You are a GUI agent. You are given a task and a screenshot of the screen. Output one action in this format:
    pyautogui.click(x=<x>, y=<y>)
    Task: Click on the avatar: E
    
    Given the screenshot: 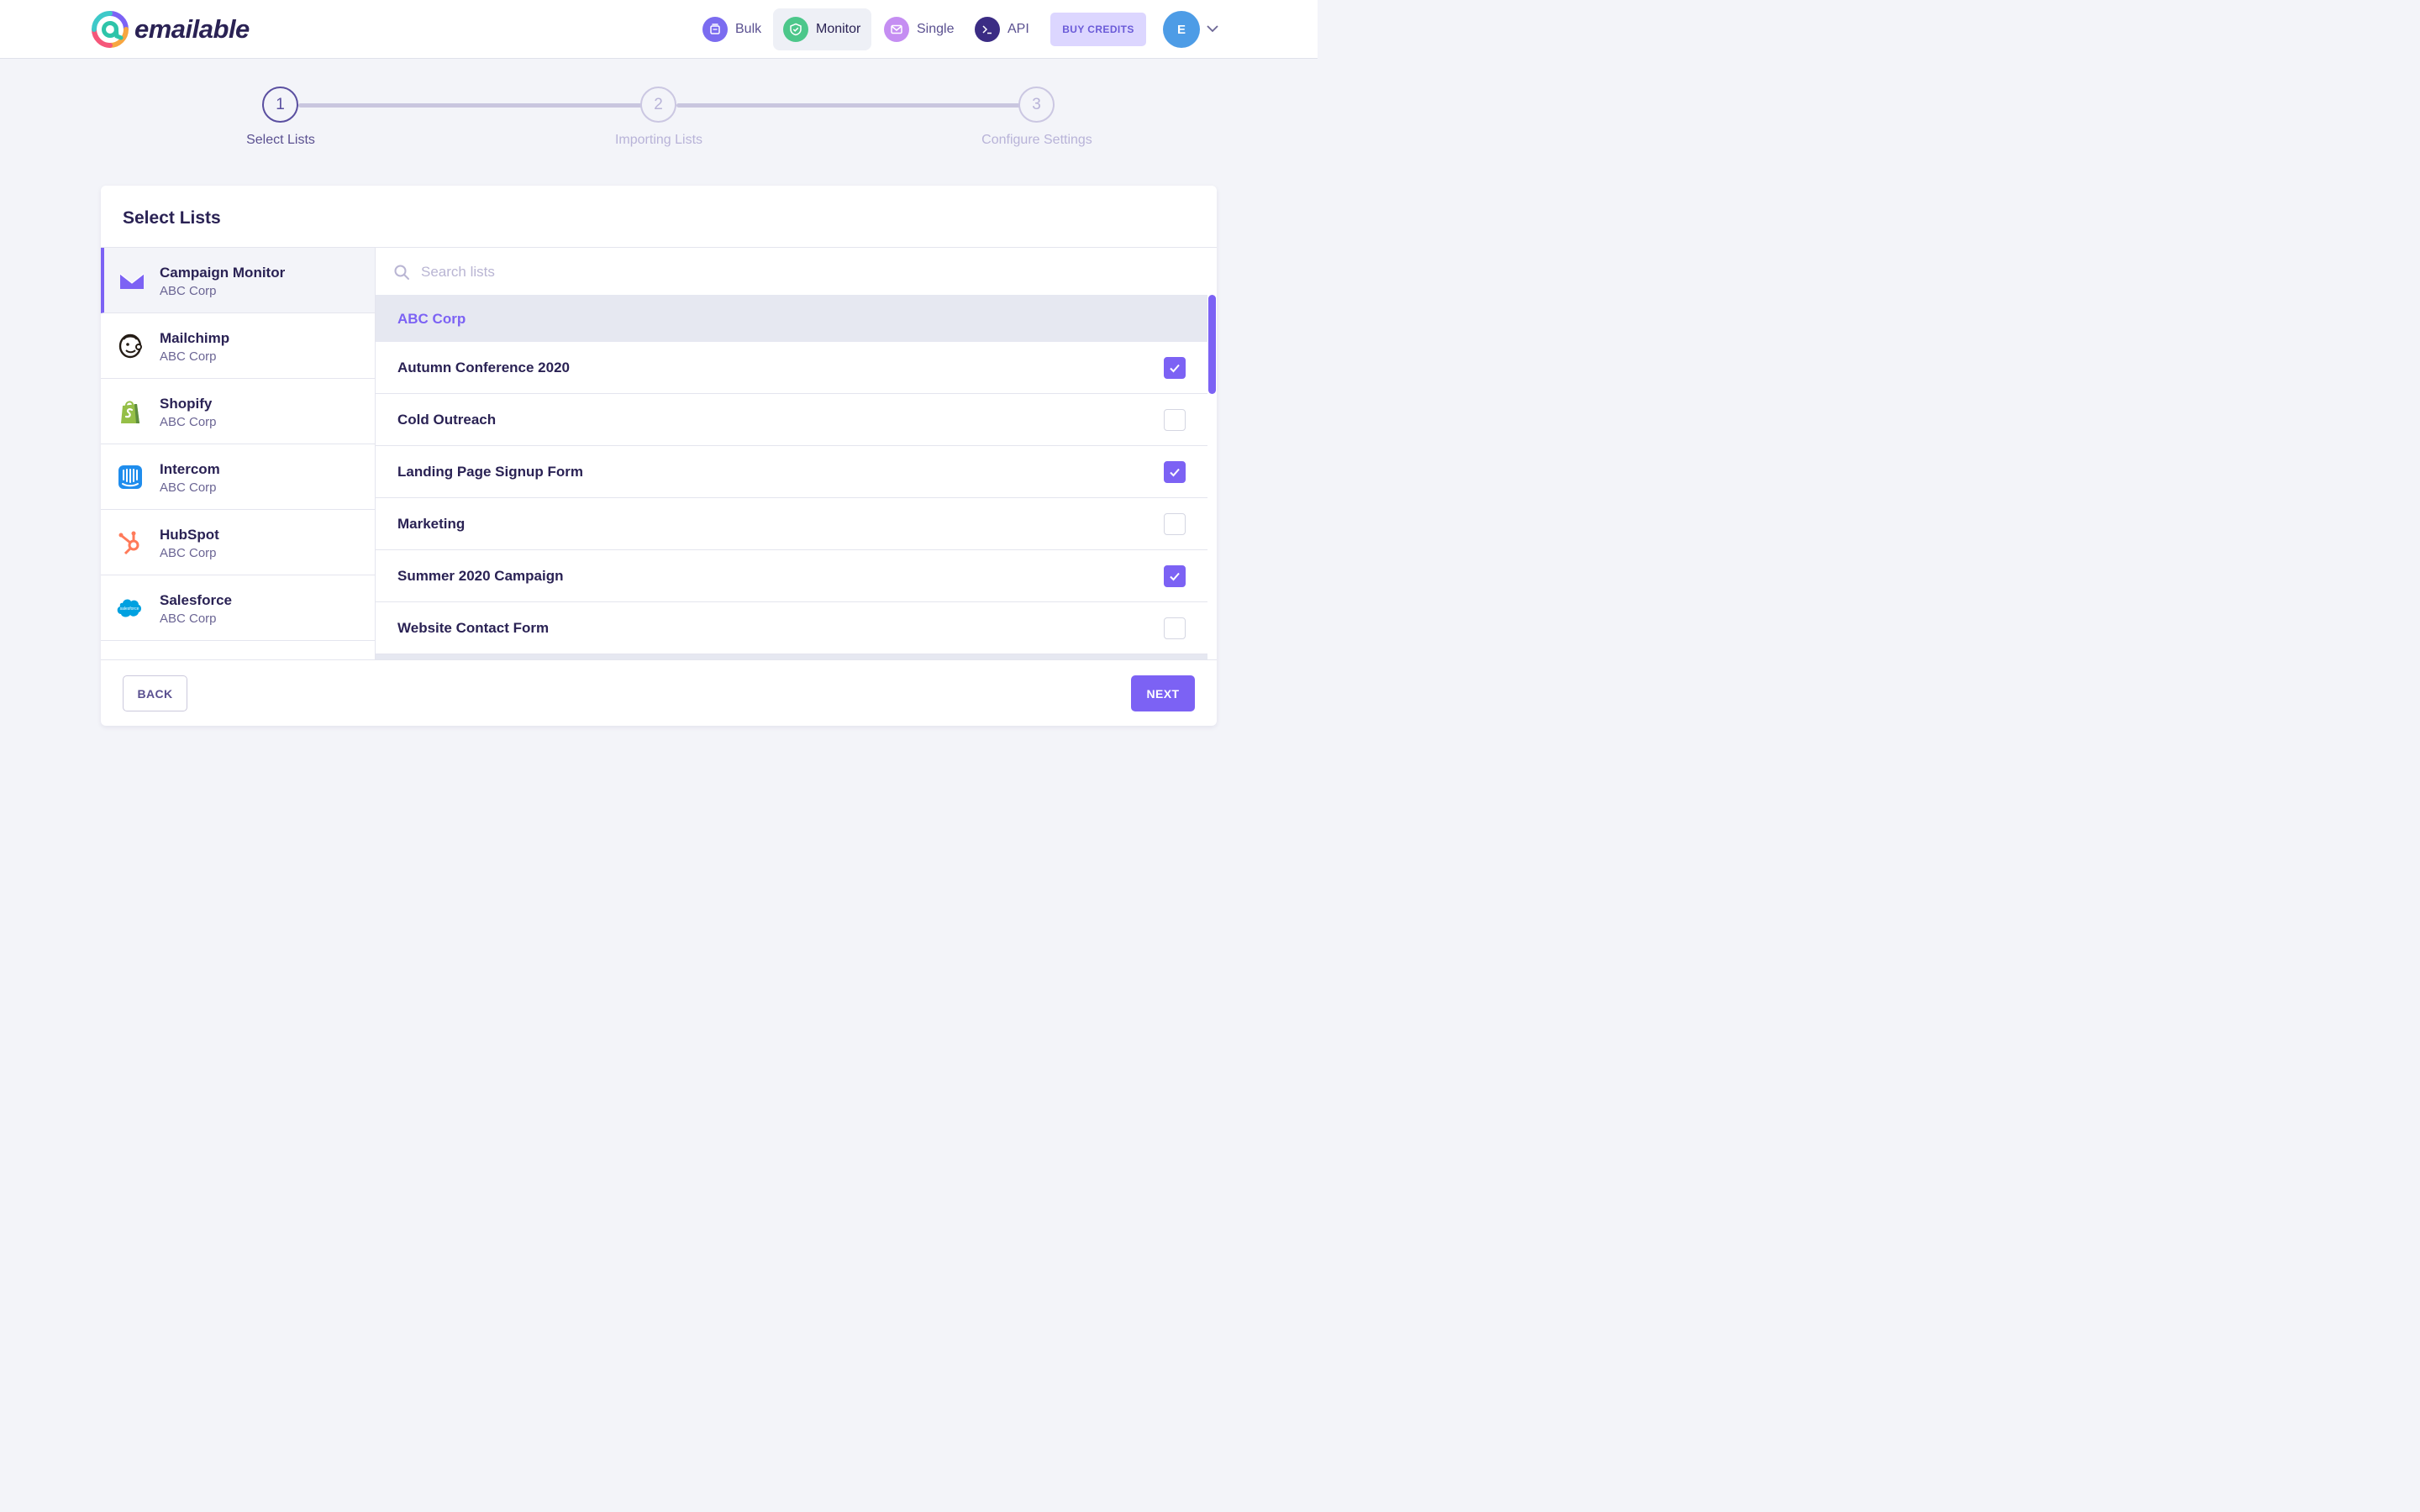 What is the action you would take?
    pyautogui.click(x=1181, y=29)
    